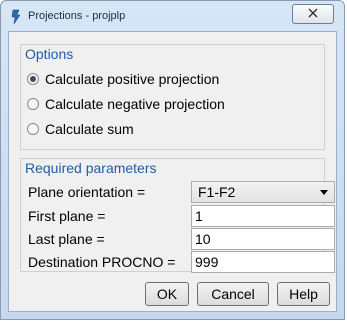 The width and height of the screenshot is (347, 322). Describe the element at coordinates (167, 294) in the screenshot. I see `ok-button: OK` at that location.